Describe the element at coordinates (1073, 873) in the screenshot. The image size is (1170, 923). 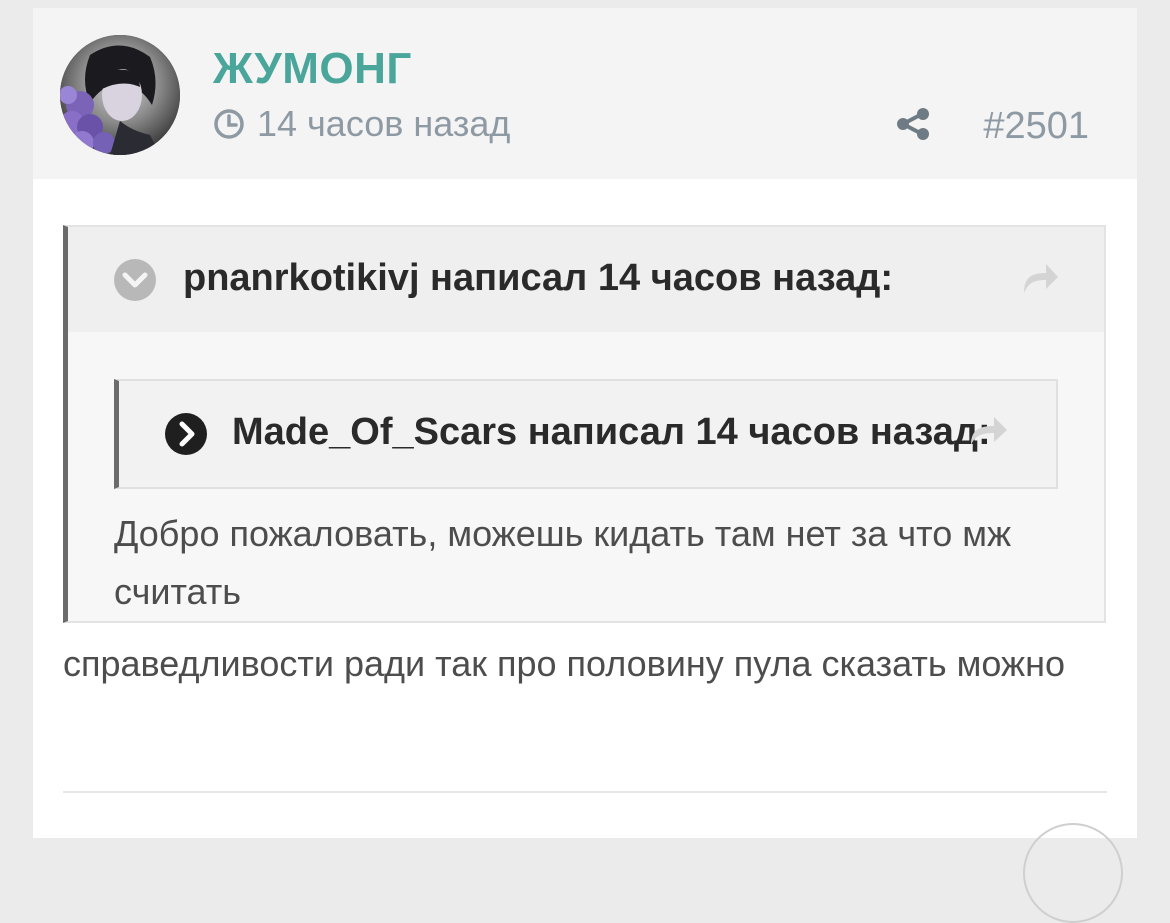
I see `next-post-avatar` at that location.